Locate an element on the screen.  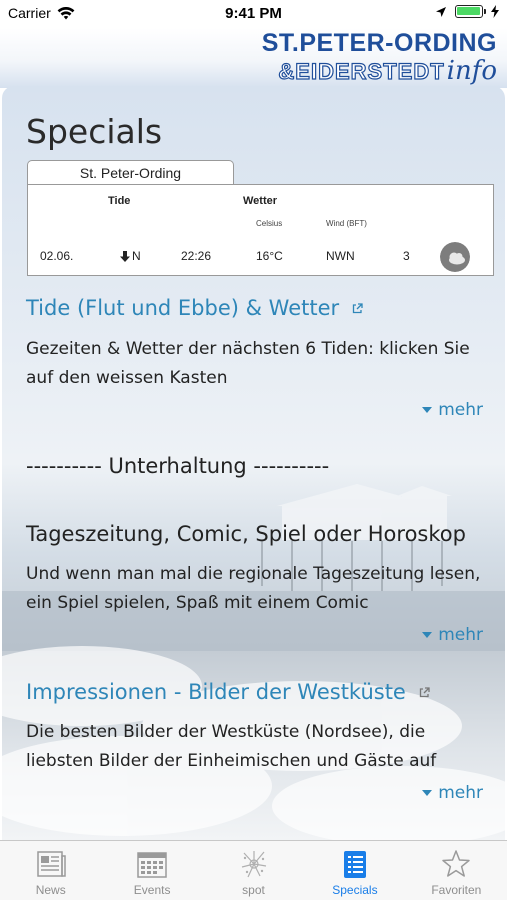
tab-favorites: Favoriten is located at coordinates (456, 870).